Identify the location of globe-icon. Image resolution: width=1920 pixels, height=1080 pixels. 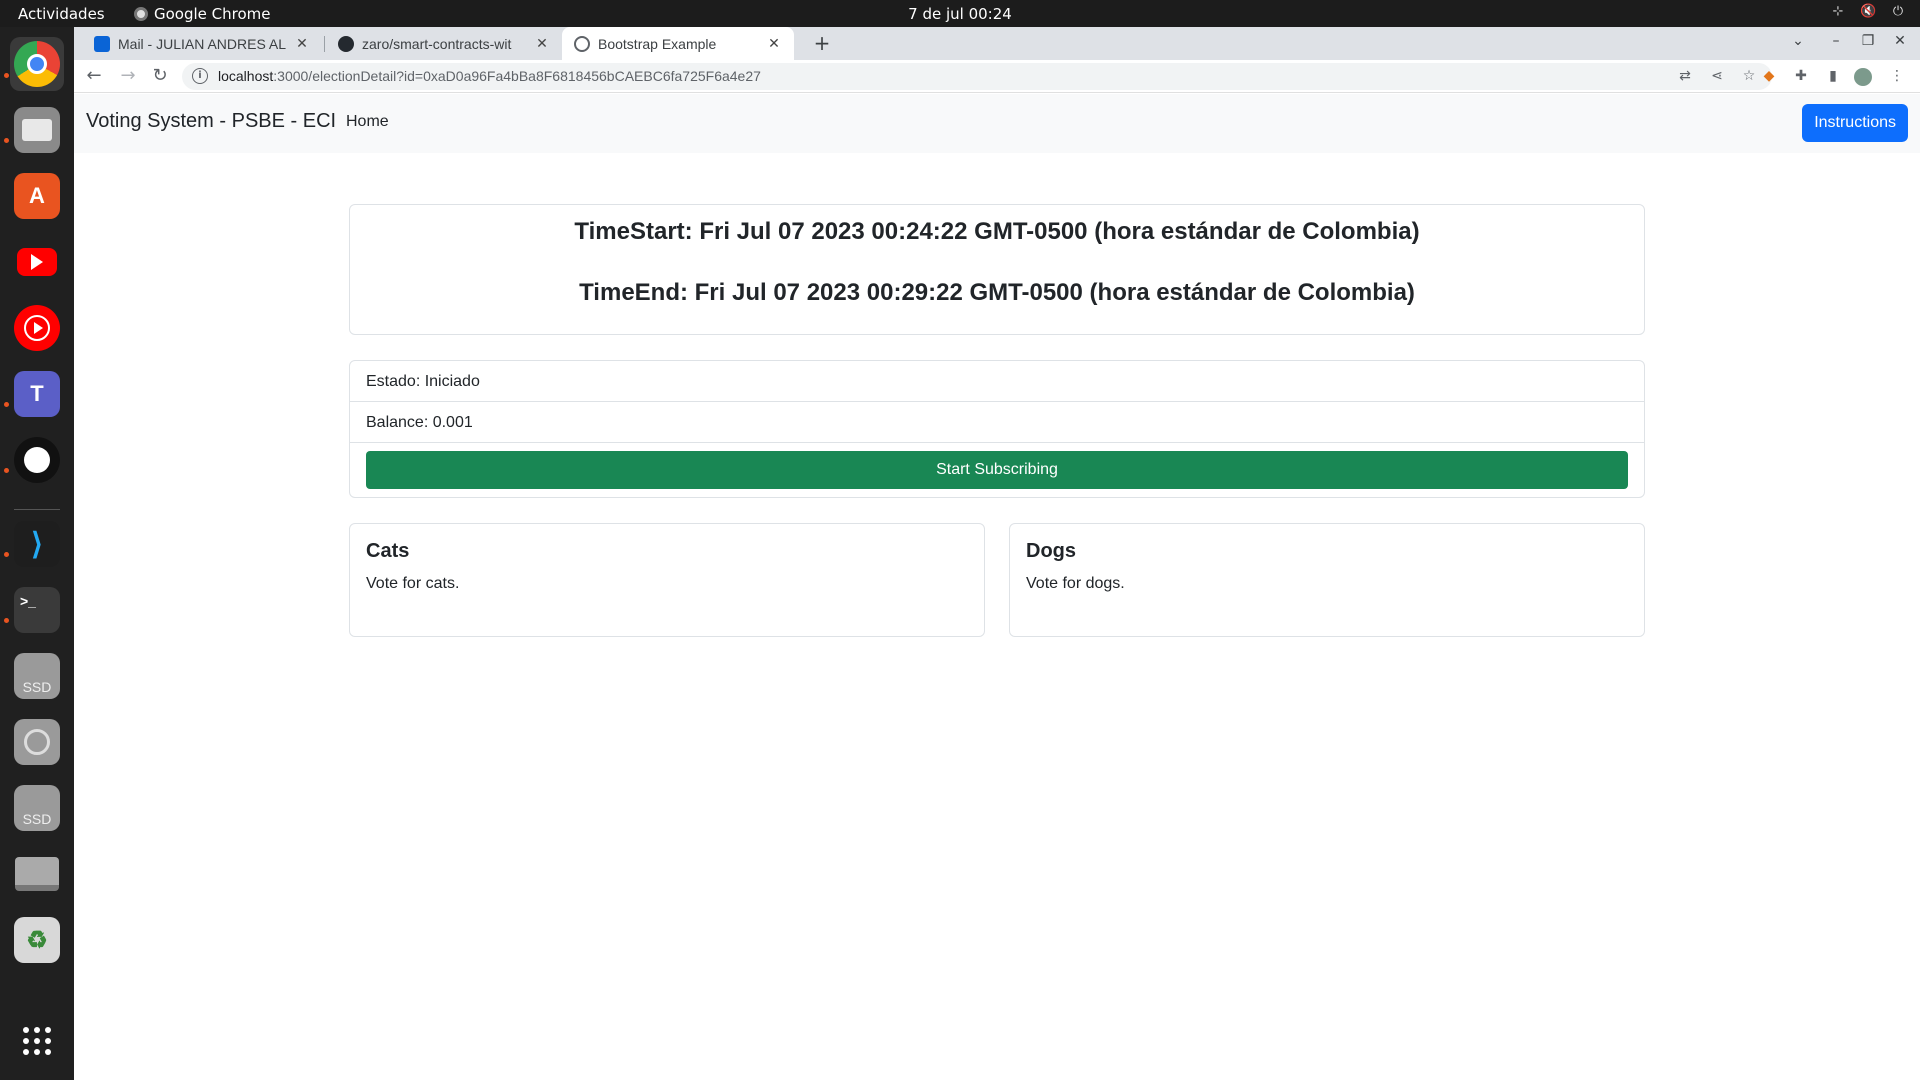
(582, 43).